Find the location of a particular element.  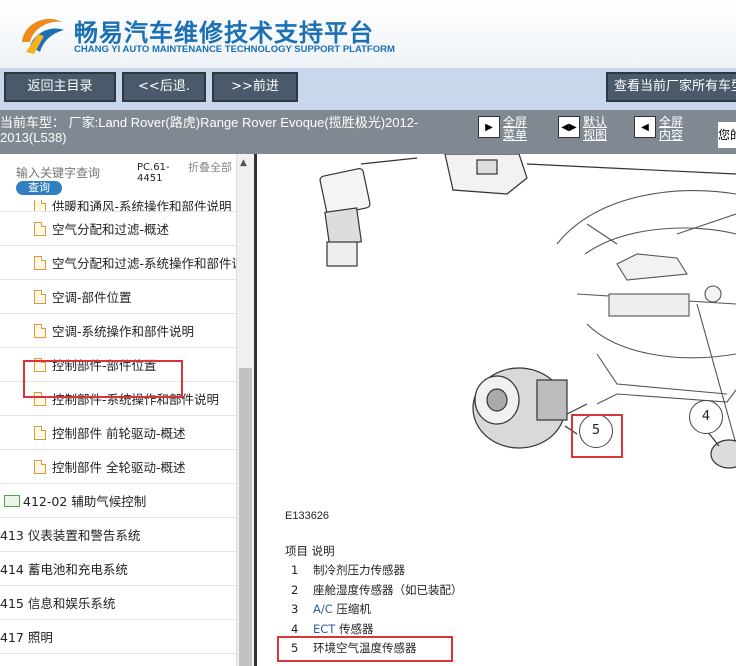

back-button: <<后退. is located at coordinates (164, 87).